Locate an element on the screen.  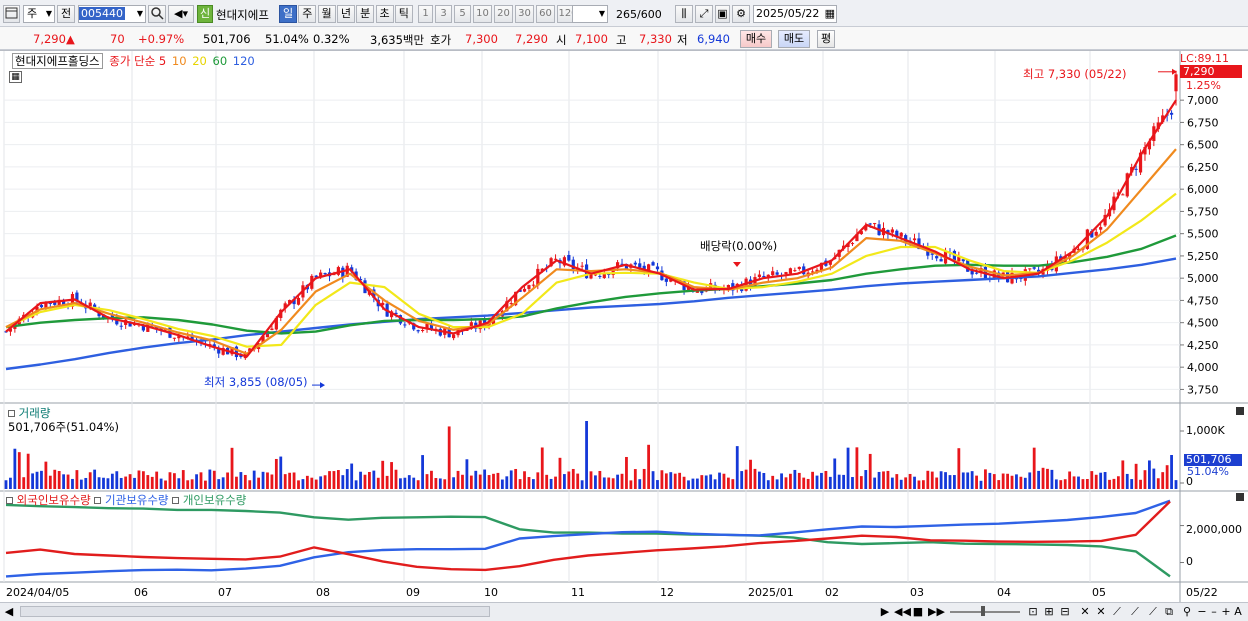
interval-button-3: 3 is located at coordinates (443, 14).